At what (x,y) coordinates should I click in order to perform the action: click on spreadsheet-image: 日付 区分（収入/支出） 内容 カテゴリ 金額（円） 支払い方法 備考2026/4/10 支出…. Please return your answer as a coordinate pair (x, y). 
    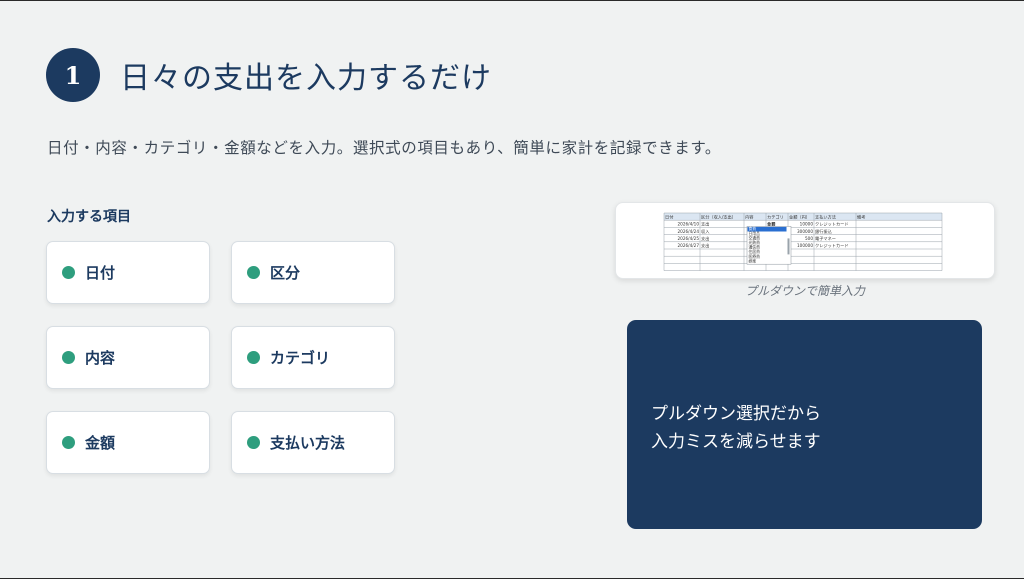
    Looking at the image, I should click on (803, 241).